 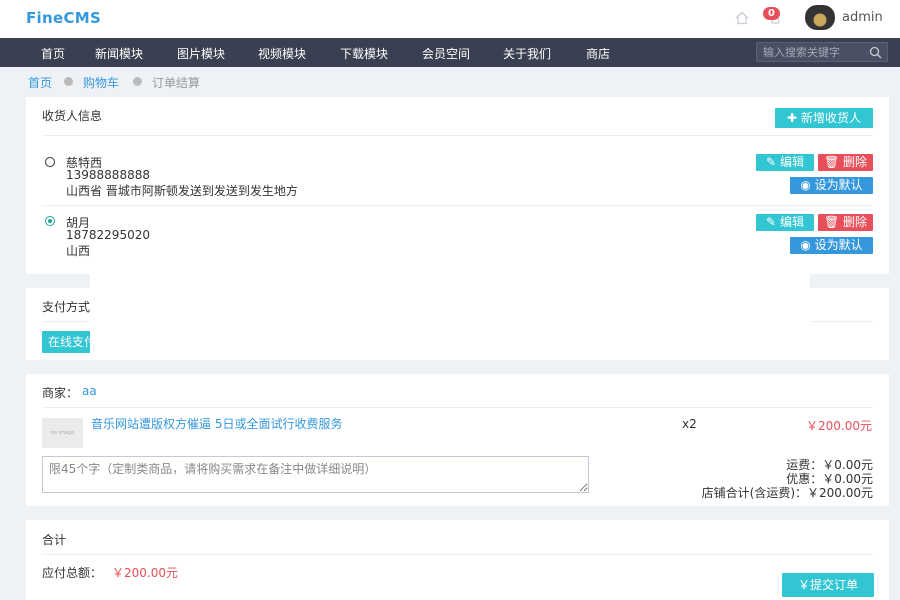 I want to click on top-bar: FineCMS 0 admin, so click(x=450, y=19).